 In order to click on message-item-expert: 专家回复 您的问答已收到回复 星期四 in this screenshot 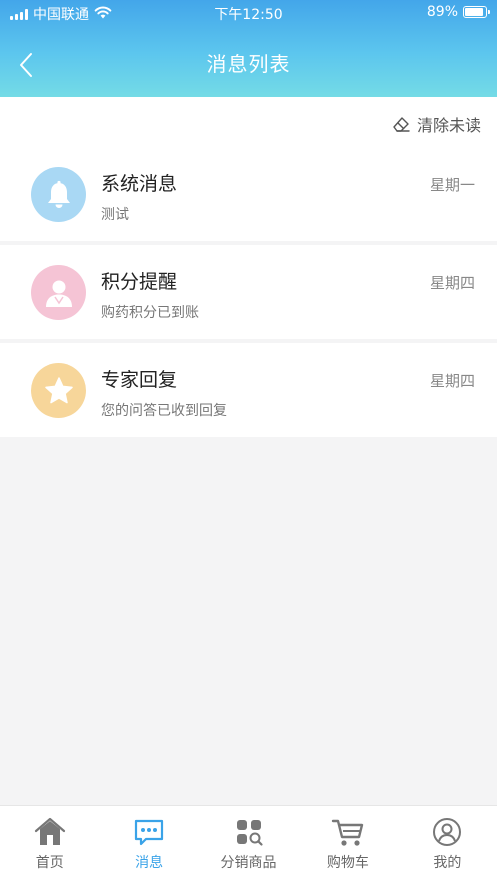, I will do `click(248, 390)`.